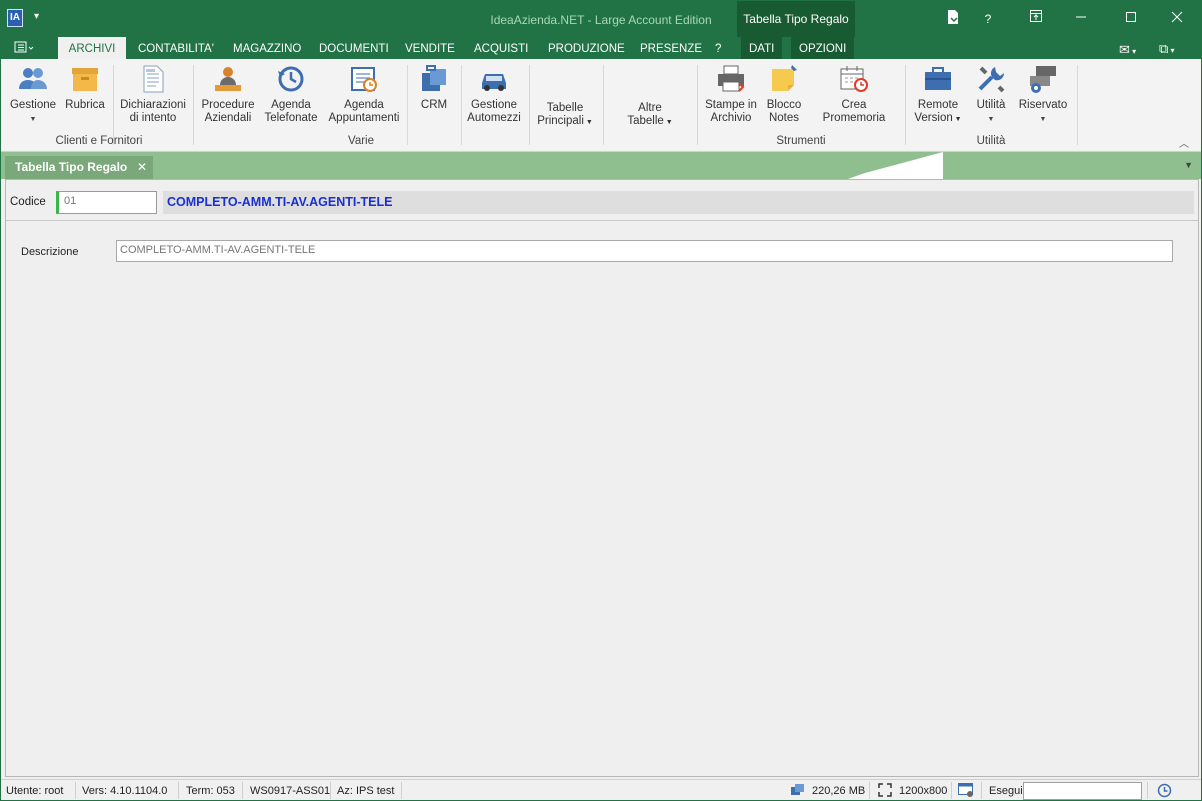 This screenshot has width=1202, height=801. Describe the element at coordinates (176, 48) in the screenshot. I see `tab-contabilita: CONTABILITA'` at that location.